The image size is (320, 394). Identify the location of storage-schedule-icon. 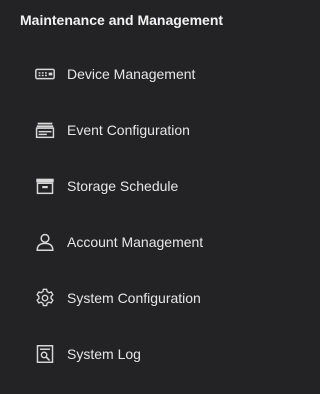
(45, 186).